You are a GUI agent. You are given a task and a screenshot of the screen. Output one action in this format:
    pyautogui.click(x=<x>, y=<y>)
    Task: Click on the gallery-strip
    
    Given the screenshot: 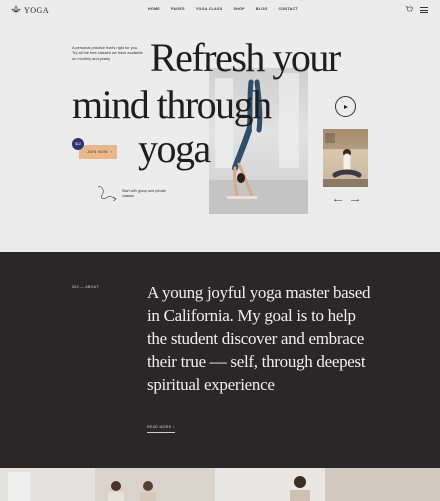 What is the action you would take?
    pyautogui.click(x=220, y=484)
    